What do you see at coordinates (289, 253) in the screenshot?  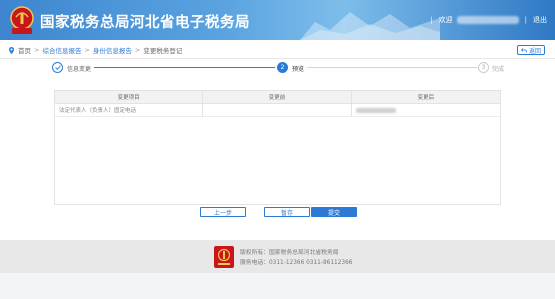 I see `footer-copyright: 版权所有：国家税务总局河北省税务局` at bounding box center [289, 253].